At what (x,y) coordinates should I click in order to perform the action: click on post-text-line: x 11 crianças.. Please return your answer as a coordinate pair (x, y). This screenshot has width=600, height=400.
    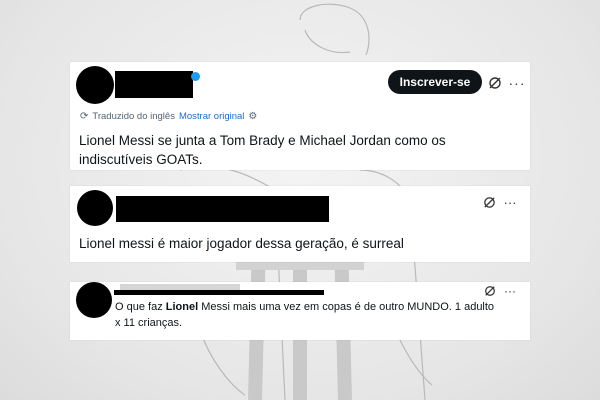
    Looking at the image, I should click on (149, 323).